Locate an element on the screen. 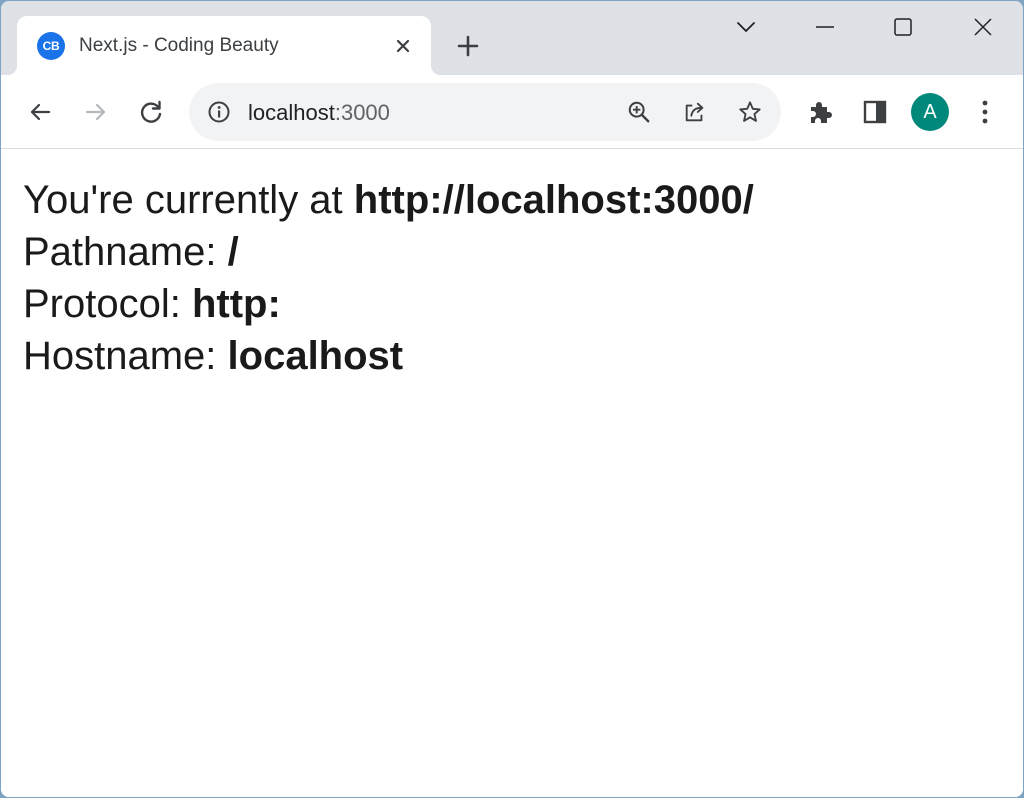  reload-icon is located at coordinates (151, 111).